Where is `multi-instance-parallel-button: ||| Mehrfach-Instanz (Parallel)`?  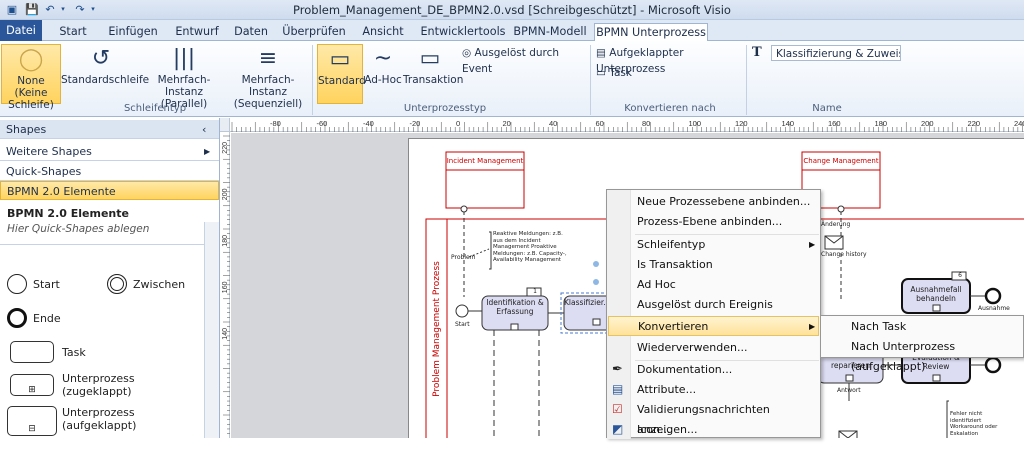
multi-instance-parallel-button: ||| Mehrfach-Instanz (Parallel) is located at coordinates (184, 77).